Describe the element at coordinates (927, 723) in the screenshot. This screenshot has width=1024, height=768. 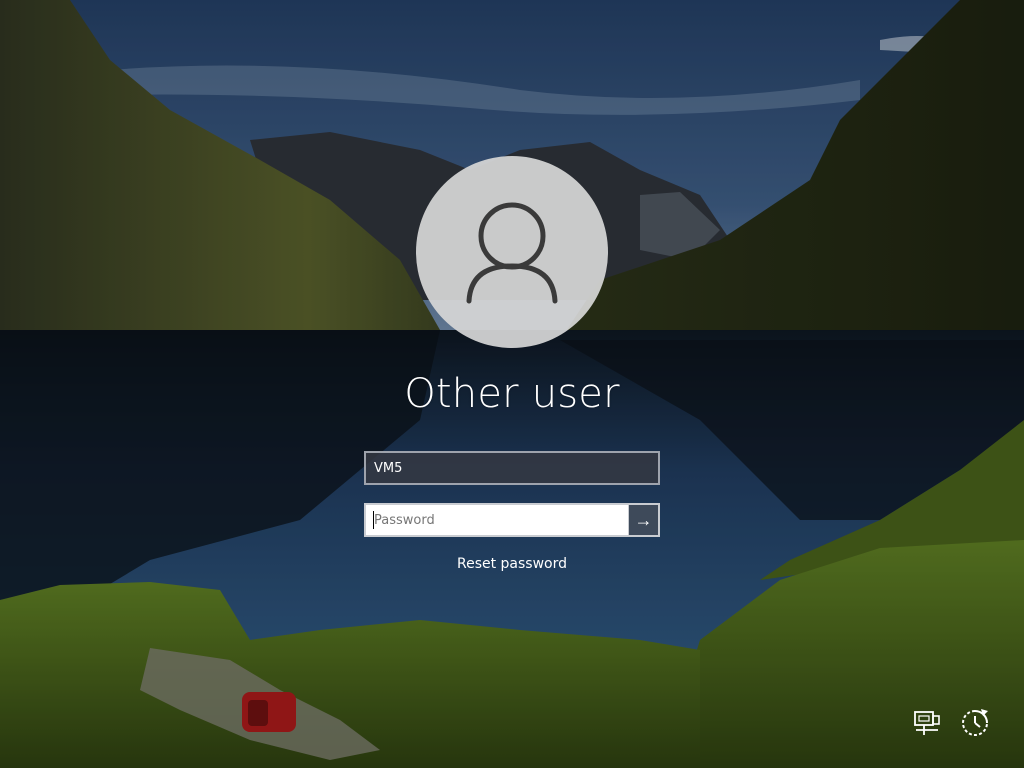
I see `network-icon` at that location.